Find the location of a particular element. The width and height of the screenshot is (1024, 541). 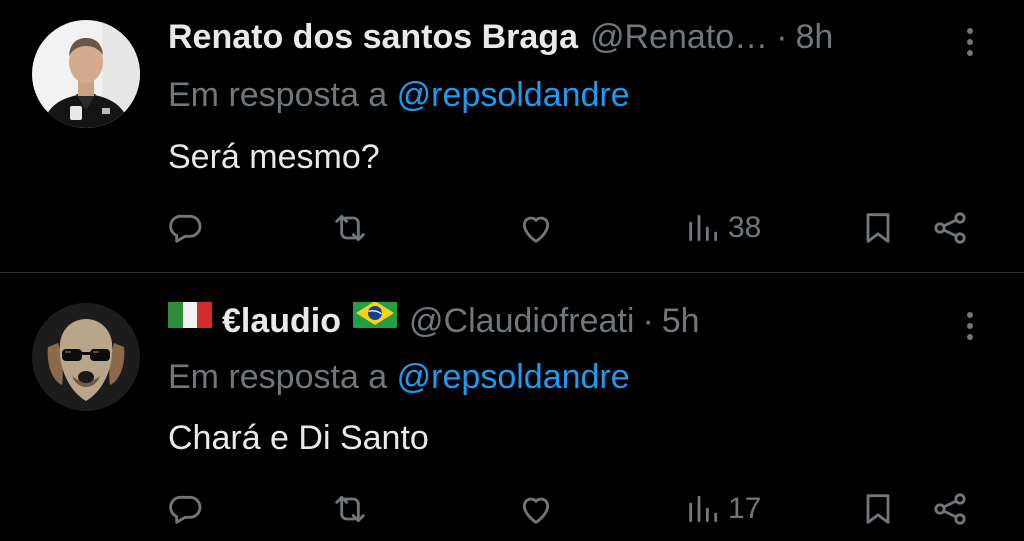

timestamp: 5h is located at coordinates (681, 321).